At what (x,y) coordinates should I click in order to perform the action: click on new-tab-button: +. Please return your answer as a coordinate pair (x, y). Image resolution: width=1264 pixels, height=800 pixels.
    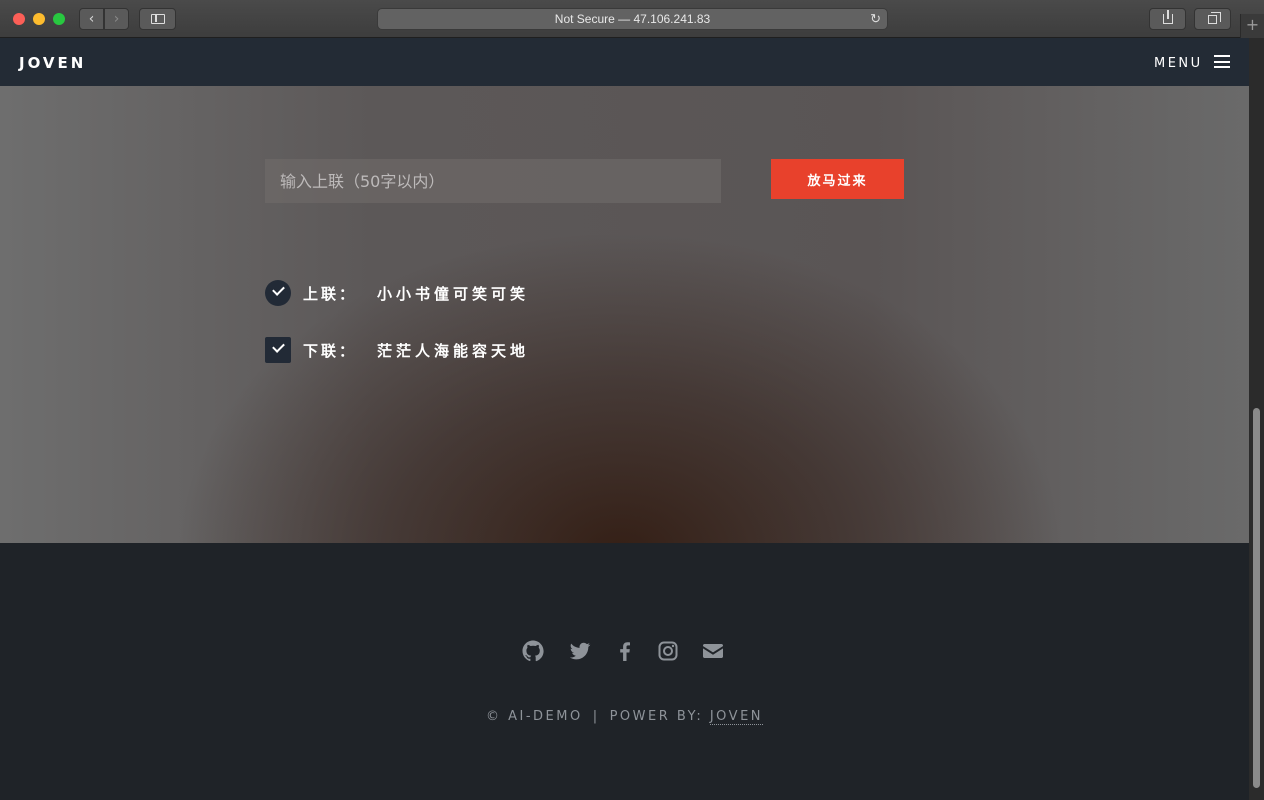
    Looking at the image, I should click on (1252, 26).